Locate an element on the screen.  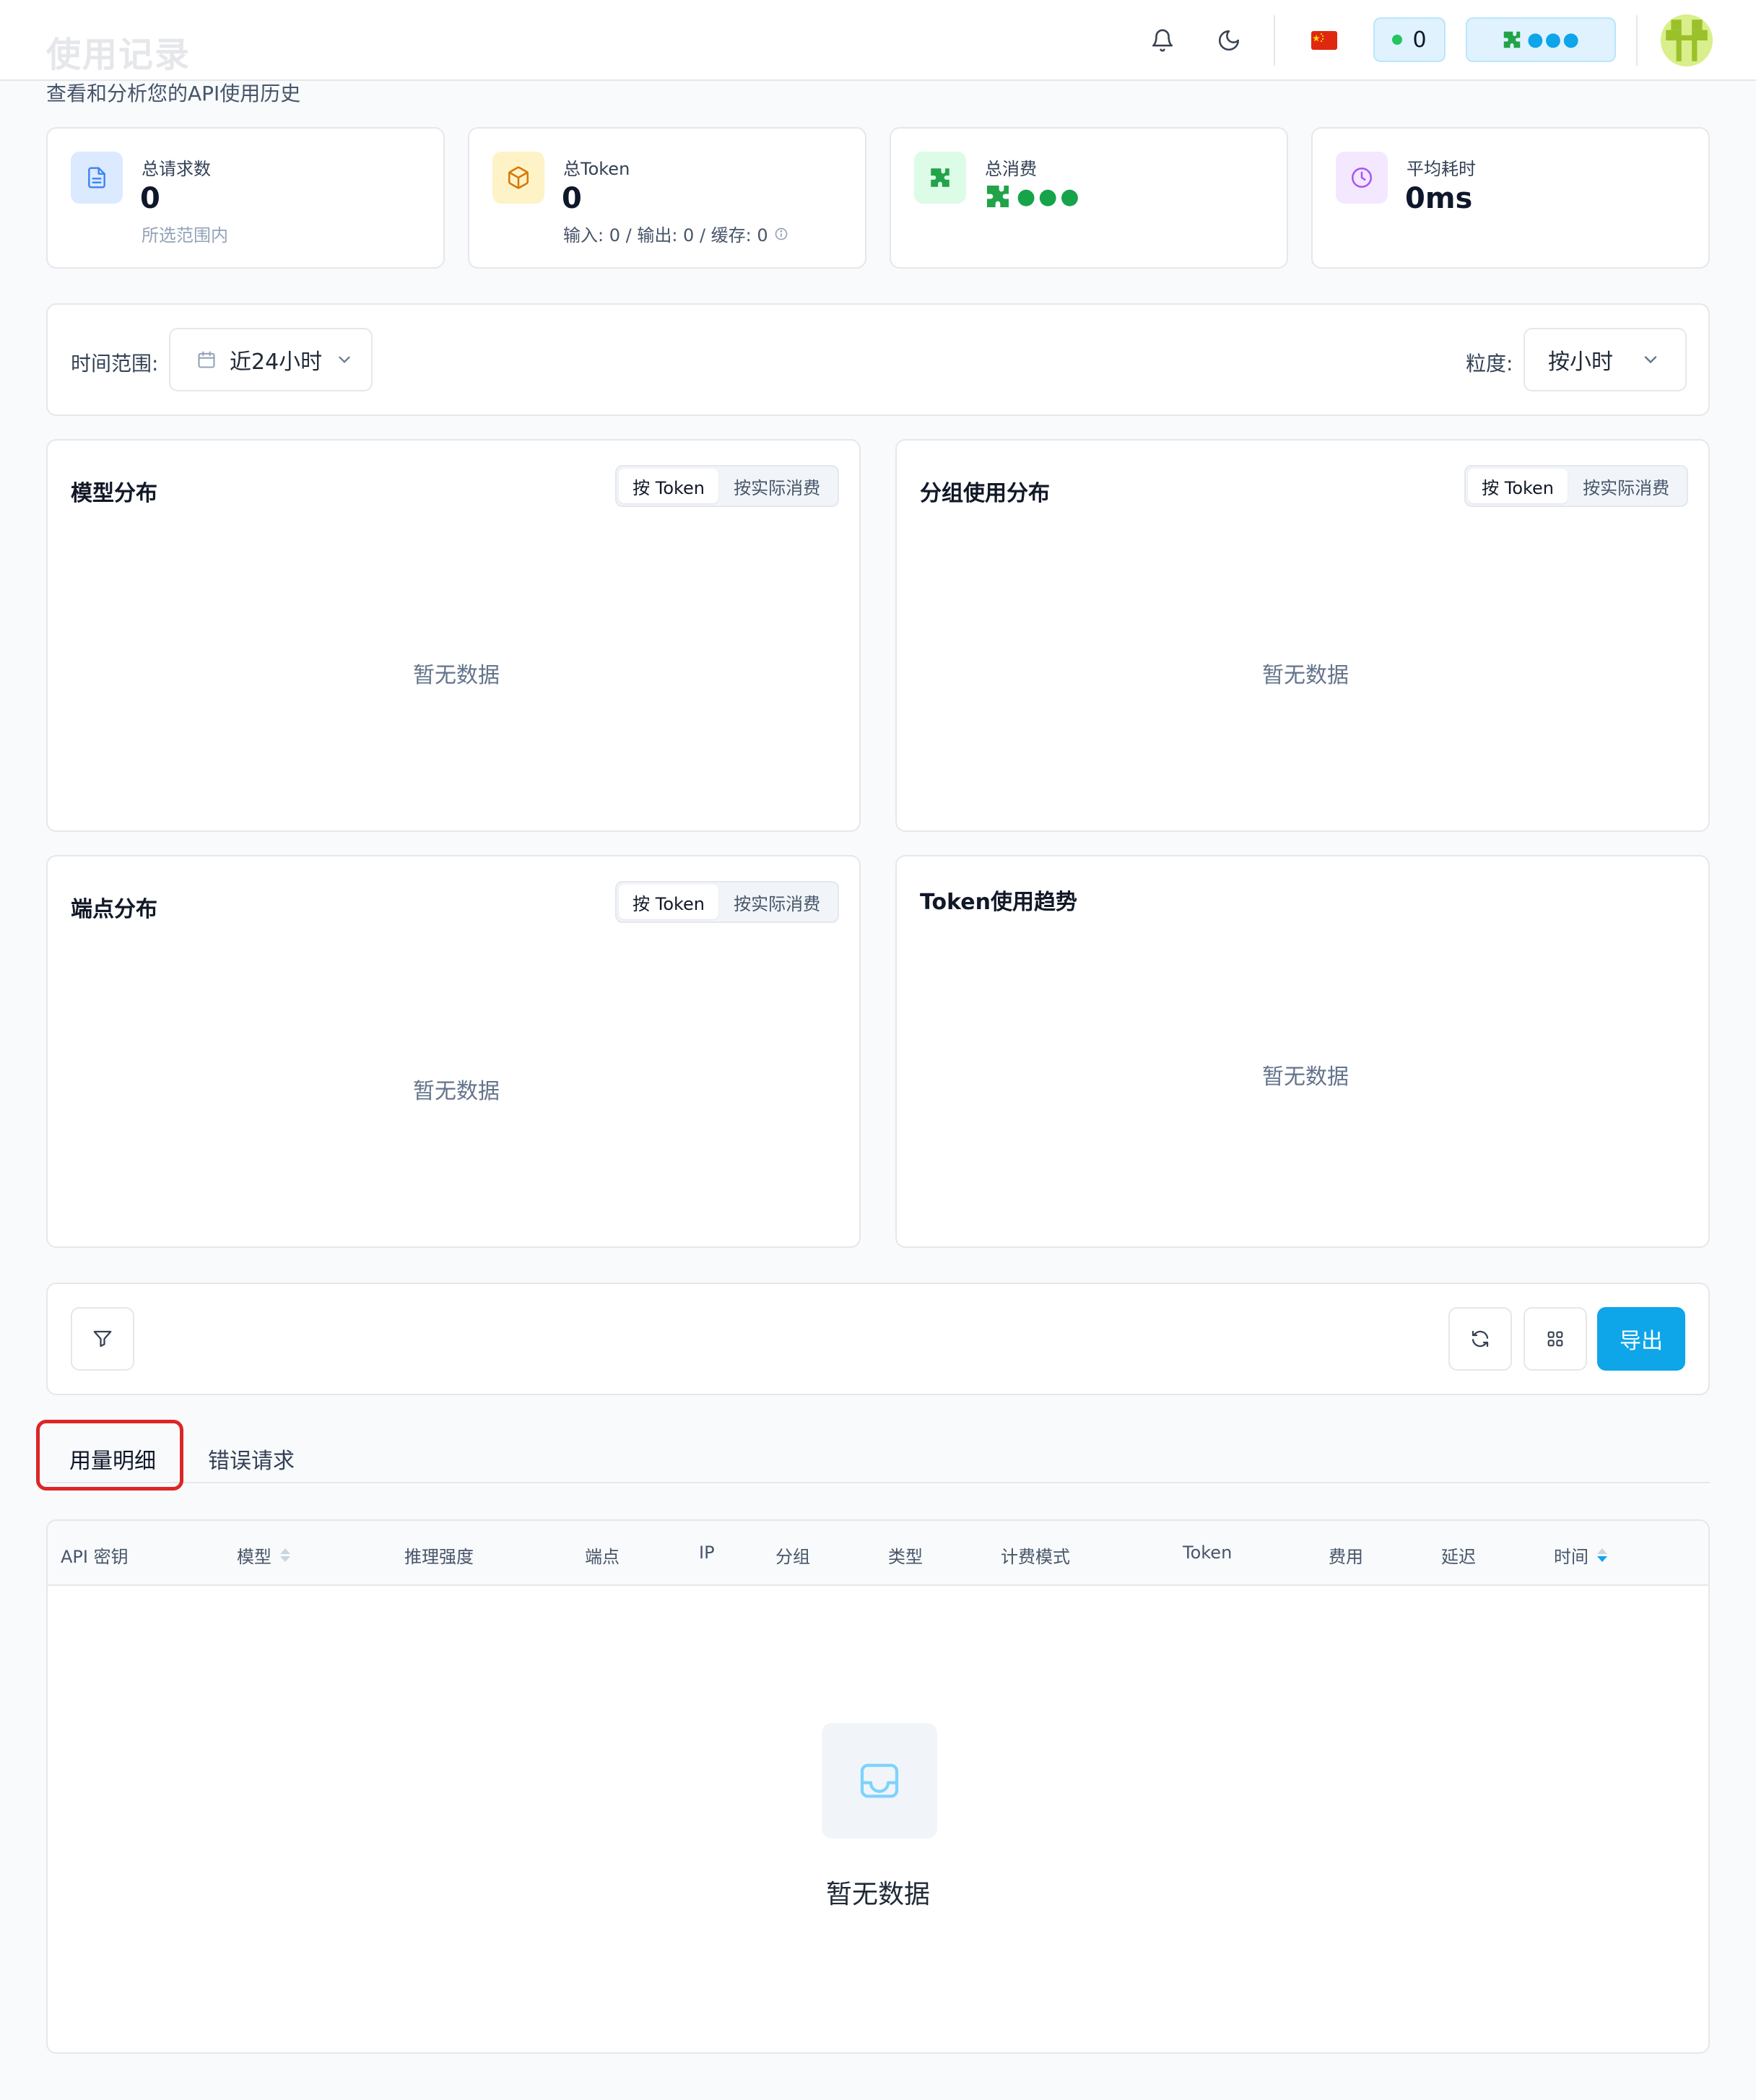
refresh-button is located at coordinates (1480, 1339).